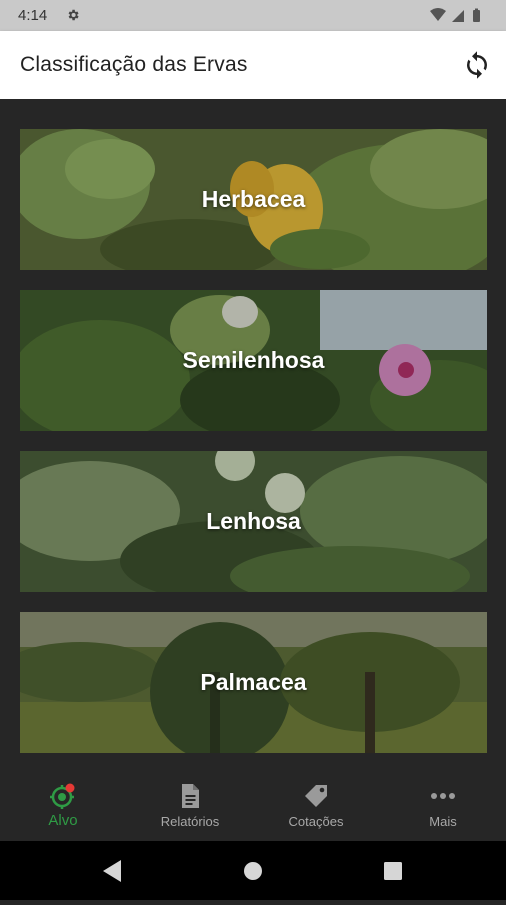 Image resolution: width=506 pixels, height=905 pixels. What do you see at coordinates (438, 14) in the screenshot?
I see `wifi-icon` at bounding box center [438, 14].